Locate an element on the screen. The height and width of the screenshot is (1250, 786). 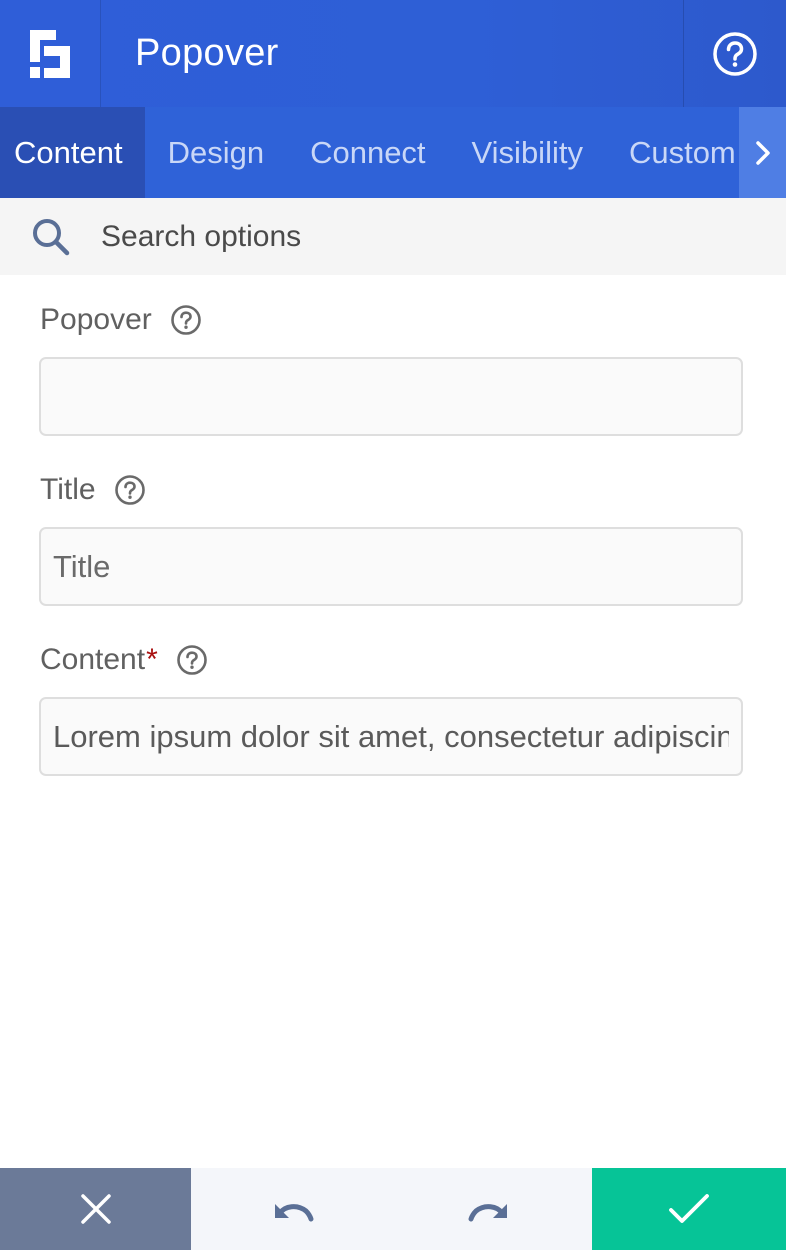
help-button is located at coordinates (734, 53).